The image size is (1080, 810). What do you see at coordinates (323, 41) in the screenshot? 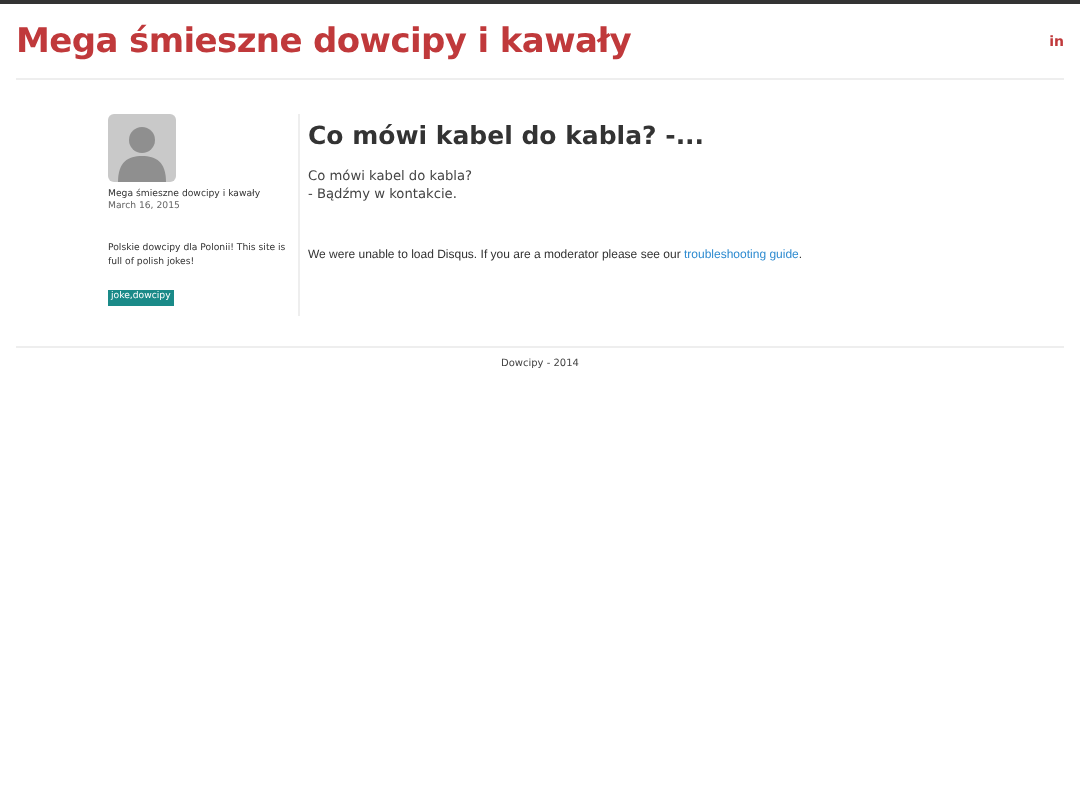
I see `site-title: Mega śmieszne dowcipy i kawały` at bounding box center [323, 41].